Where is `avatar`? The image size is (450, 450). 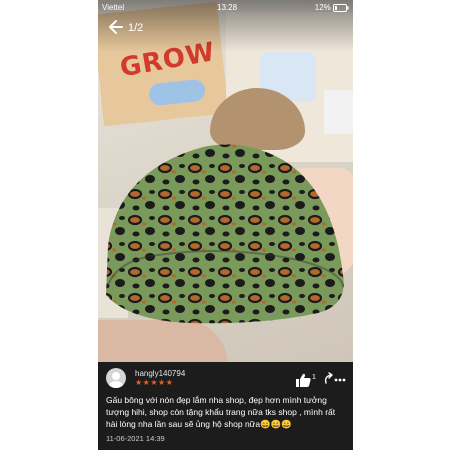
avatar is located at coordinates (116, 378).